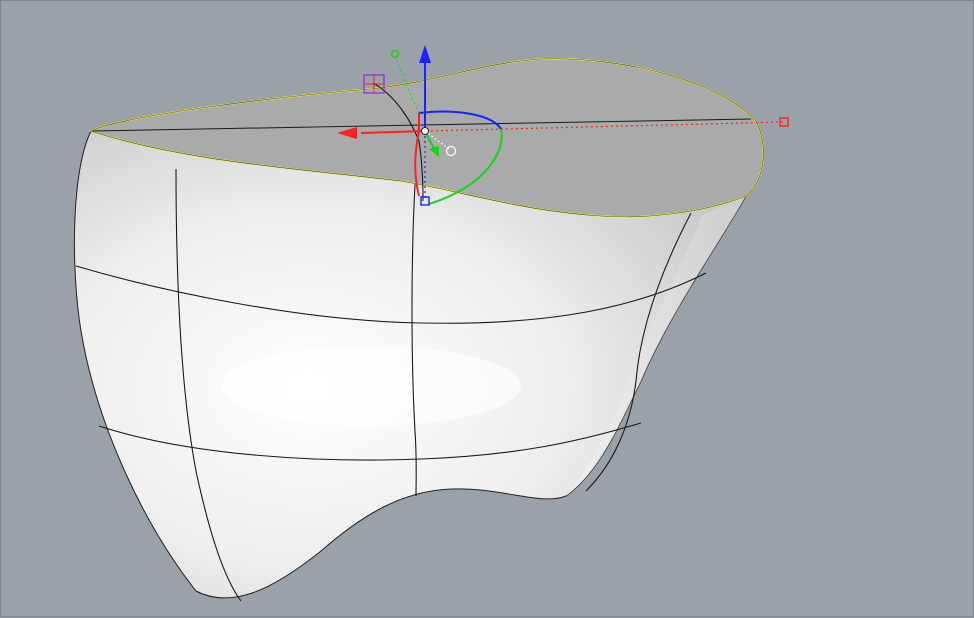 This screenshot has width=974, height=618. Describe the element at coordinates (371, 386) in the screenshot. I see `surface-highlight` at that location.